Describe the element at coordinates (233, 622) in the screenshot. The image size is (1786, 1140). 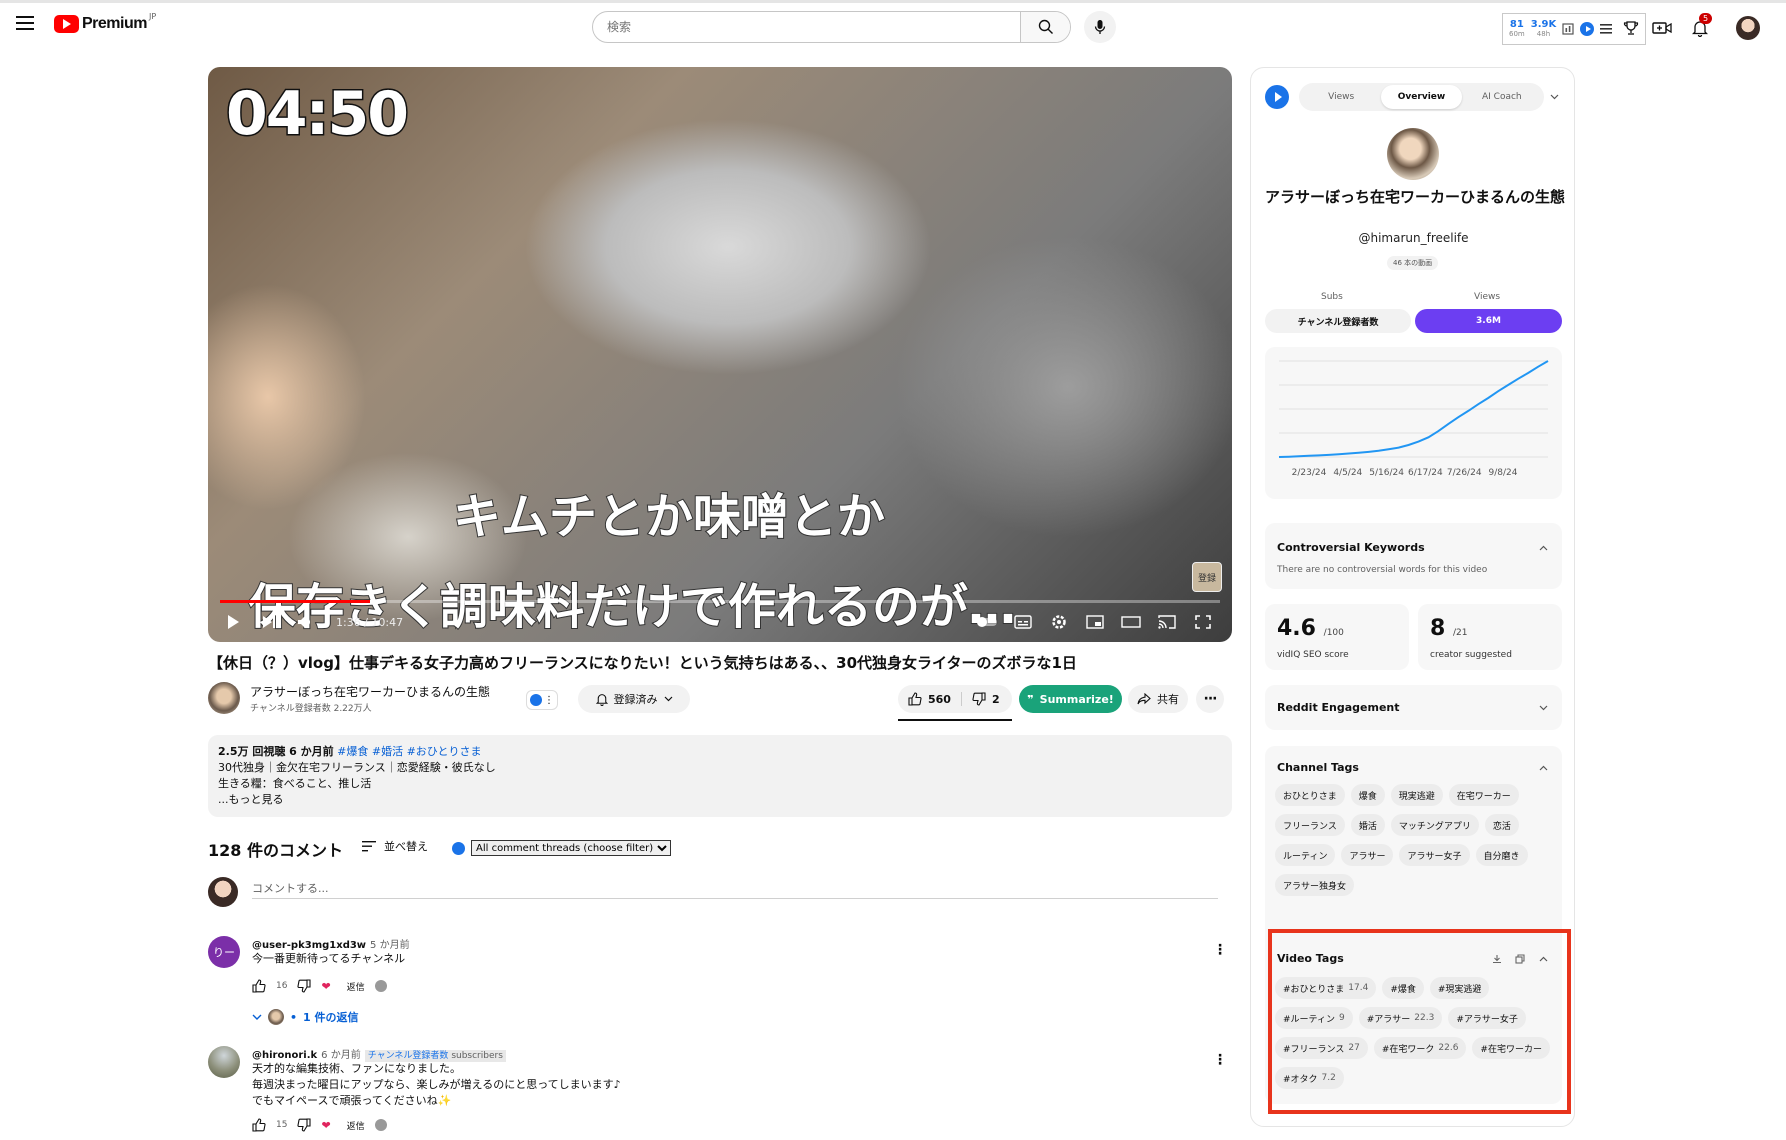
I see `play-icon` at that location.